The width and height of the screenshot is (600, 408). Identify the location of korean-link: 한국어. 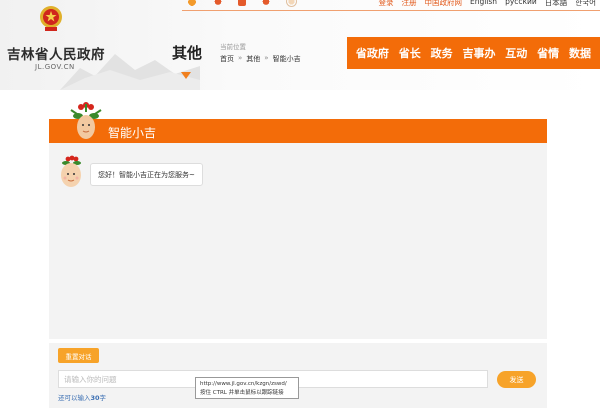
(585, 4).